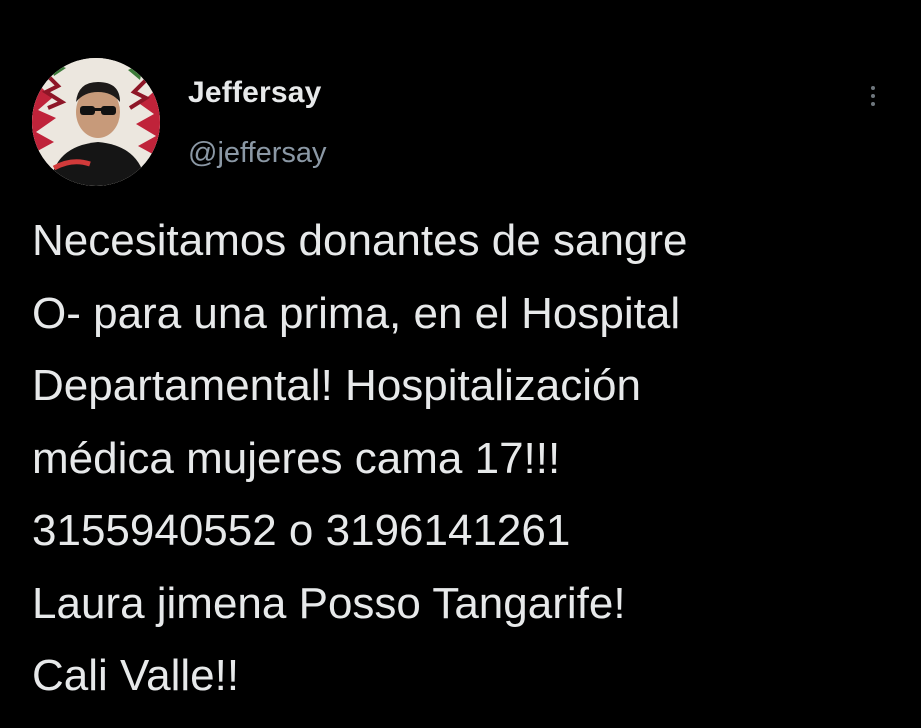 The image size is (921, 728). What do you see at coordinates (255, 93) in the screenshot?
I see `author-display-name: Jeffersay` at bounding box center [255, 93].